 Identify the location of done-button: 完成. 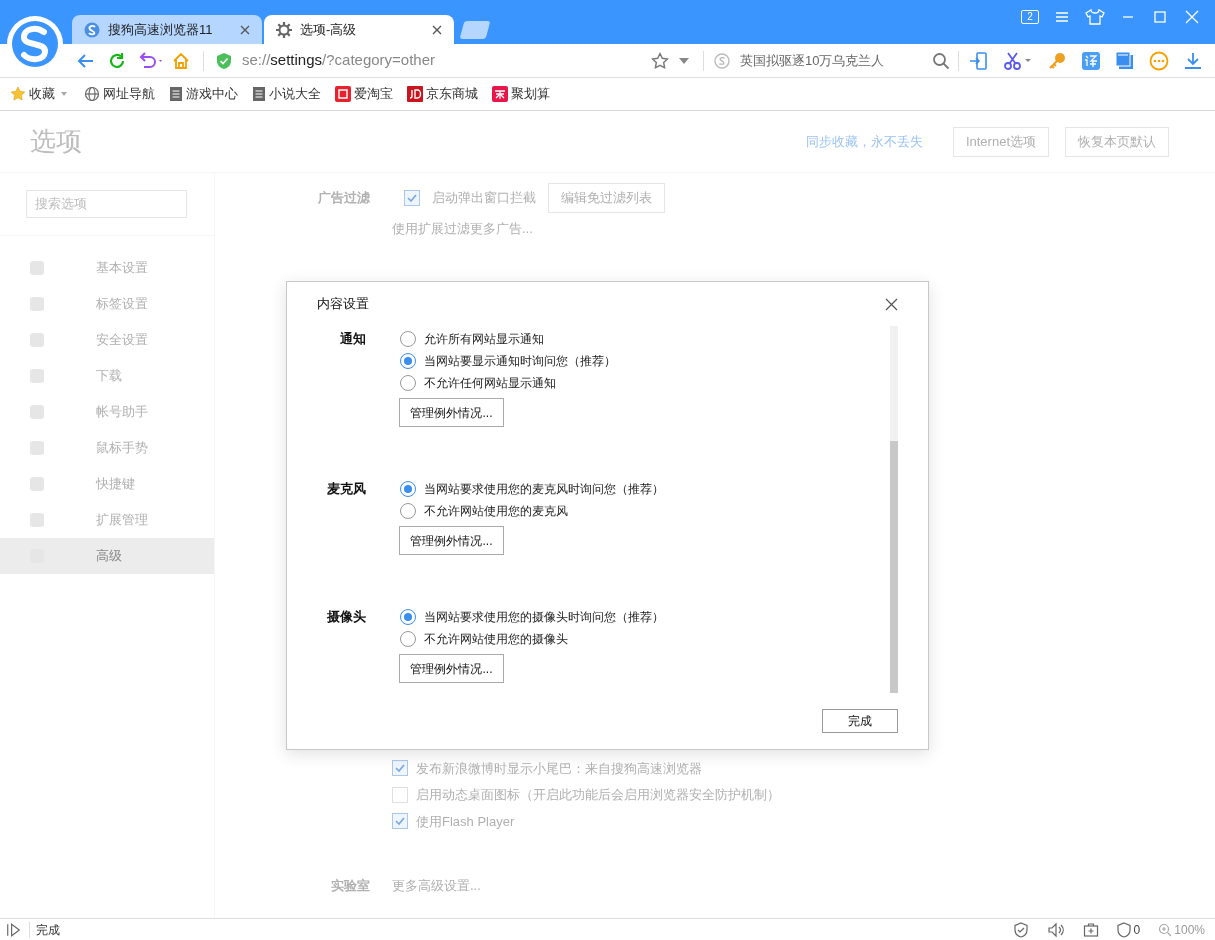
(860, 721).